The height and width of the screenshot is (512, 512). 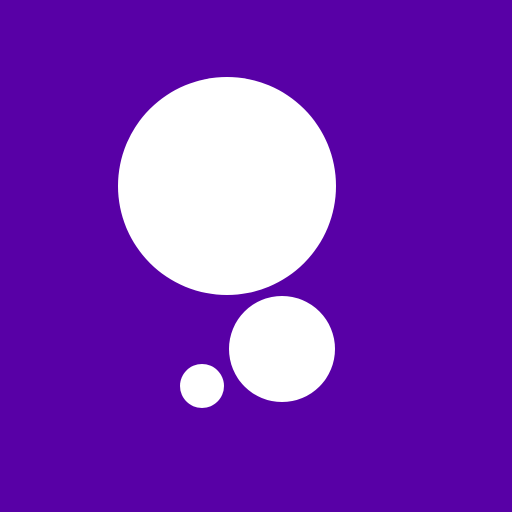 What do you see at coordinates (282, 349) in the screenshot?
I see `medium-circle` at bounding box center [282, 349].